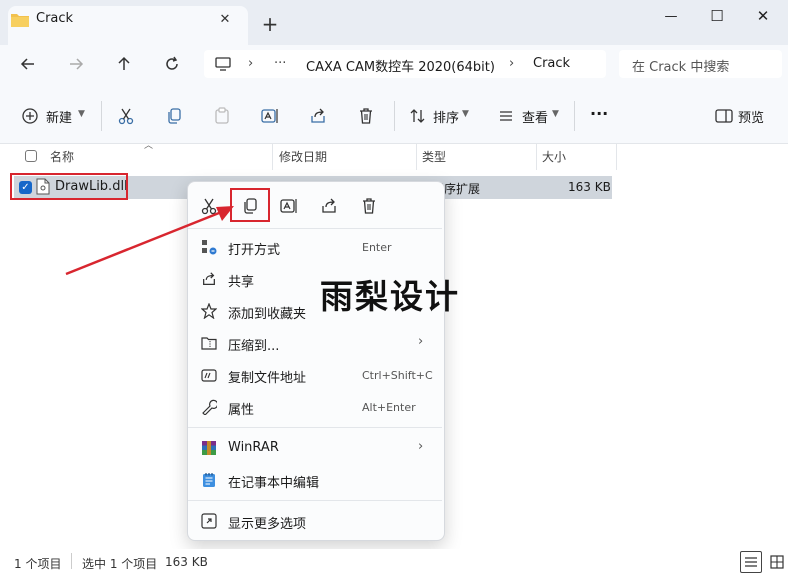 This screenshot has width=788, height=575. What do you see at coordinates (120, 564) in the screenshot?
I see `selection-count: 选中 1 个项目` at bounding box center [120, 564].